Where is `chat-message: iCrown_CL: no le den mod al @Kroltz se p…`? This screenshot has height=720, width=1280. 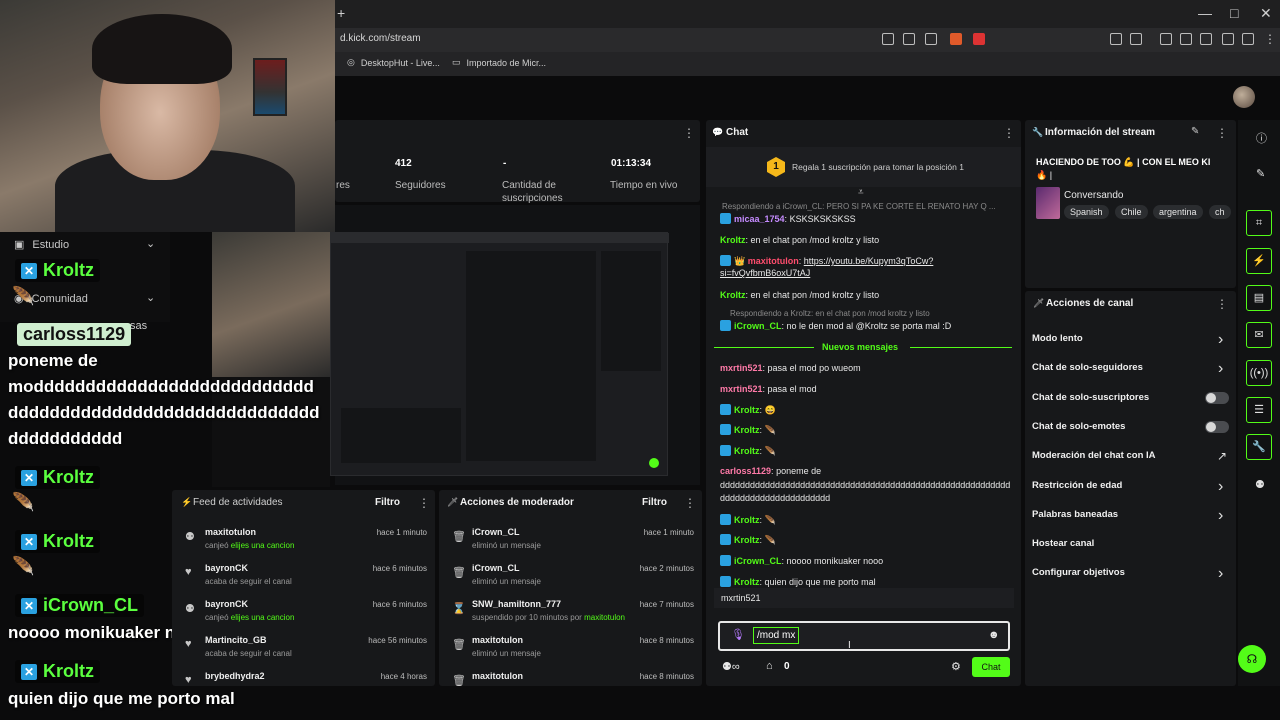
chat-message: iCrown_CL: no le den mod al @Kroltz se p… is located at coordinates (835, 326).